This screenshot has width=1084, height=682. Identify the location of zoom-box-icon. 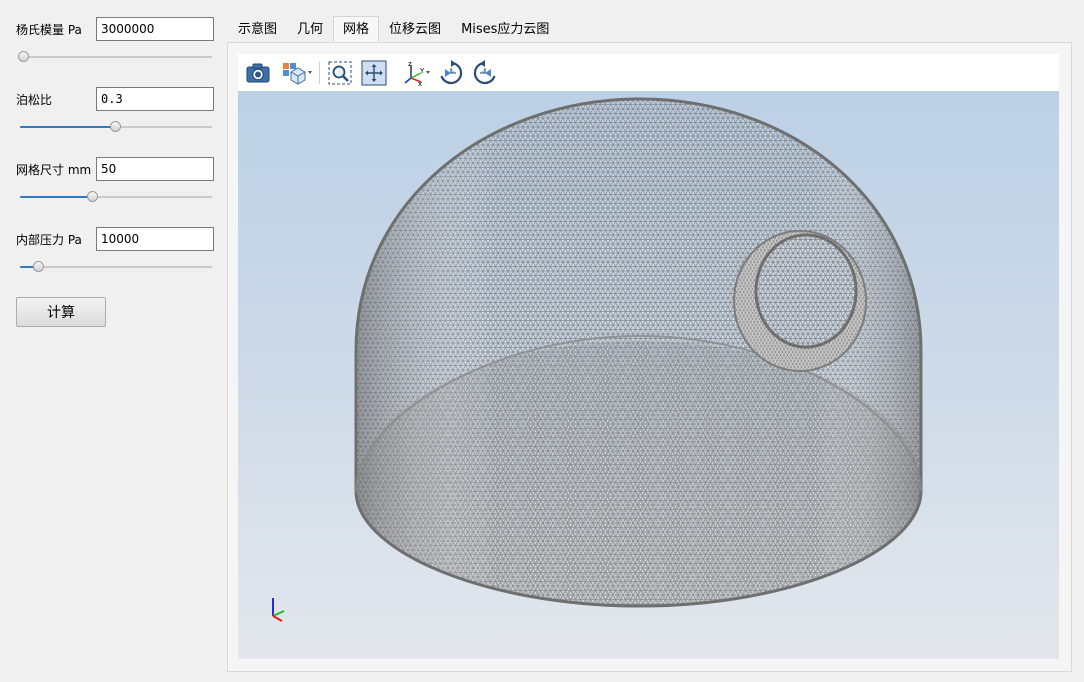
(340, 73).